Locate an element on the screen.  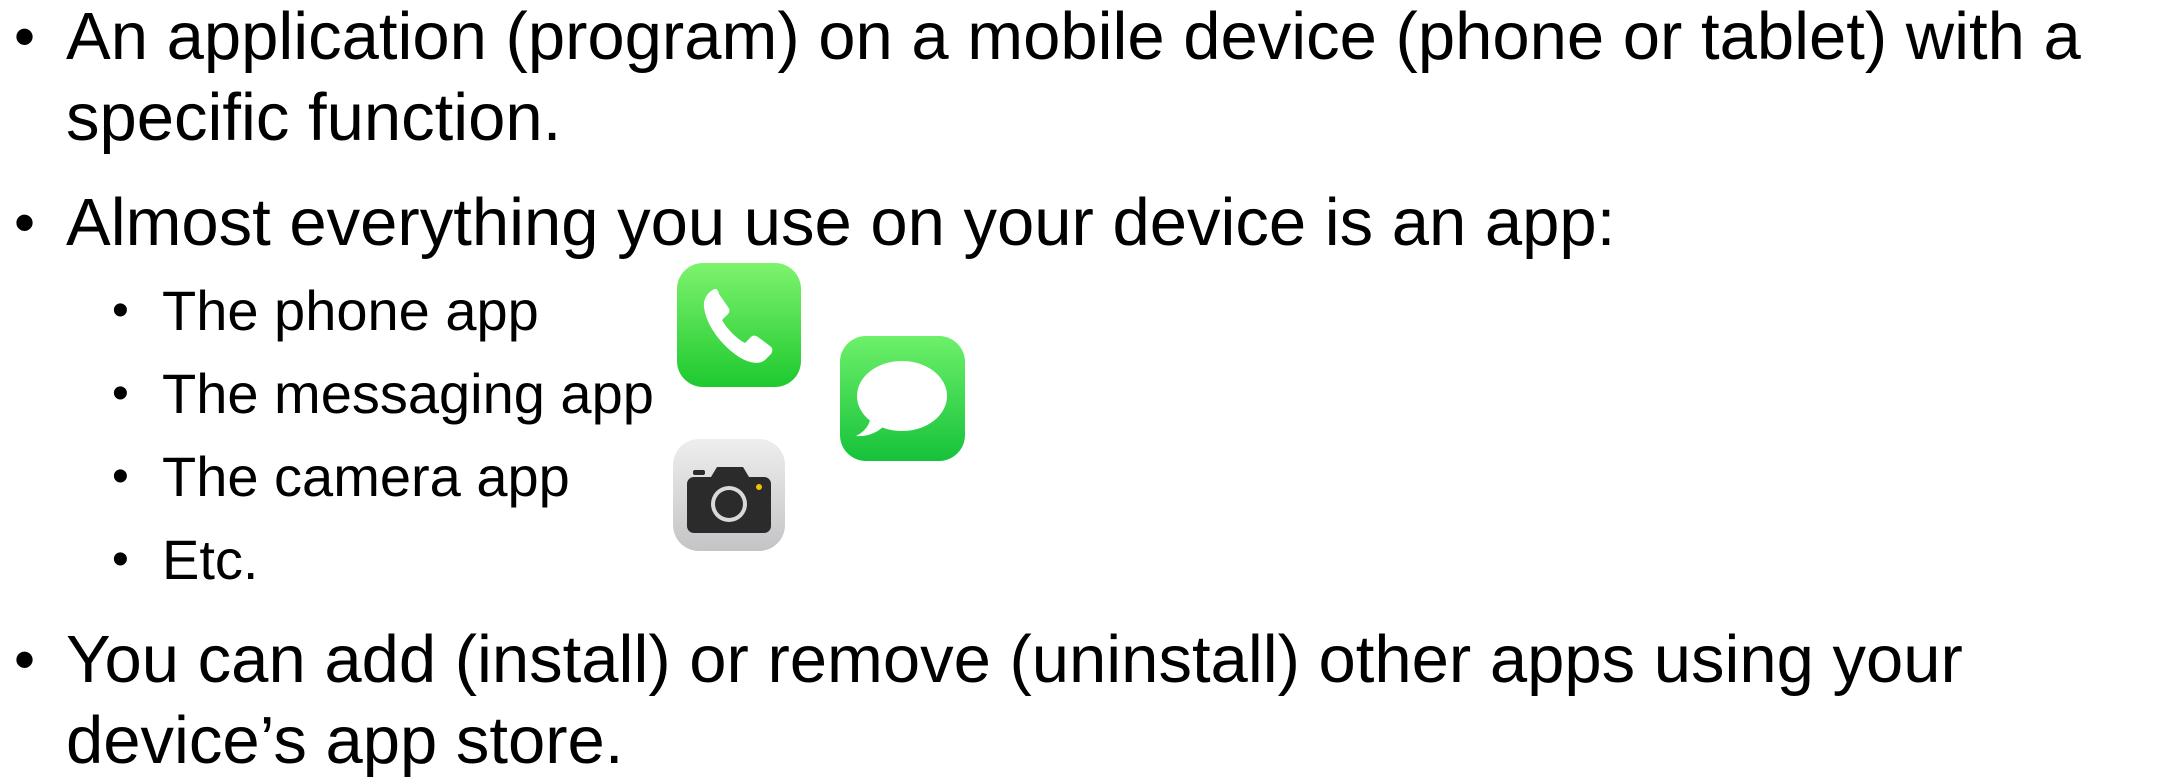
bullet-3-line-2: device’s app store. is located at coordinates (345, 740).